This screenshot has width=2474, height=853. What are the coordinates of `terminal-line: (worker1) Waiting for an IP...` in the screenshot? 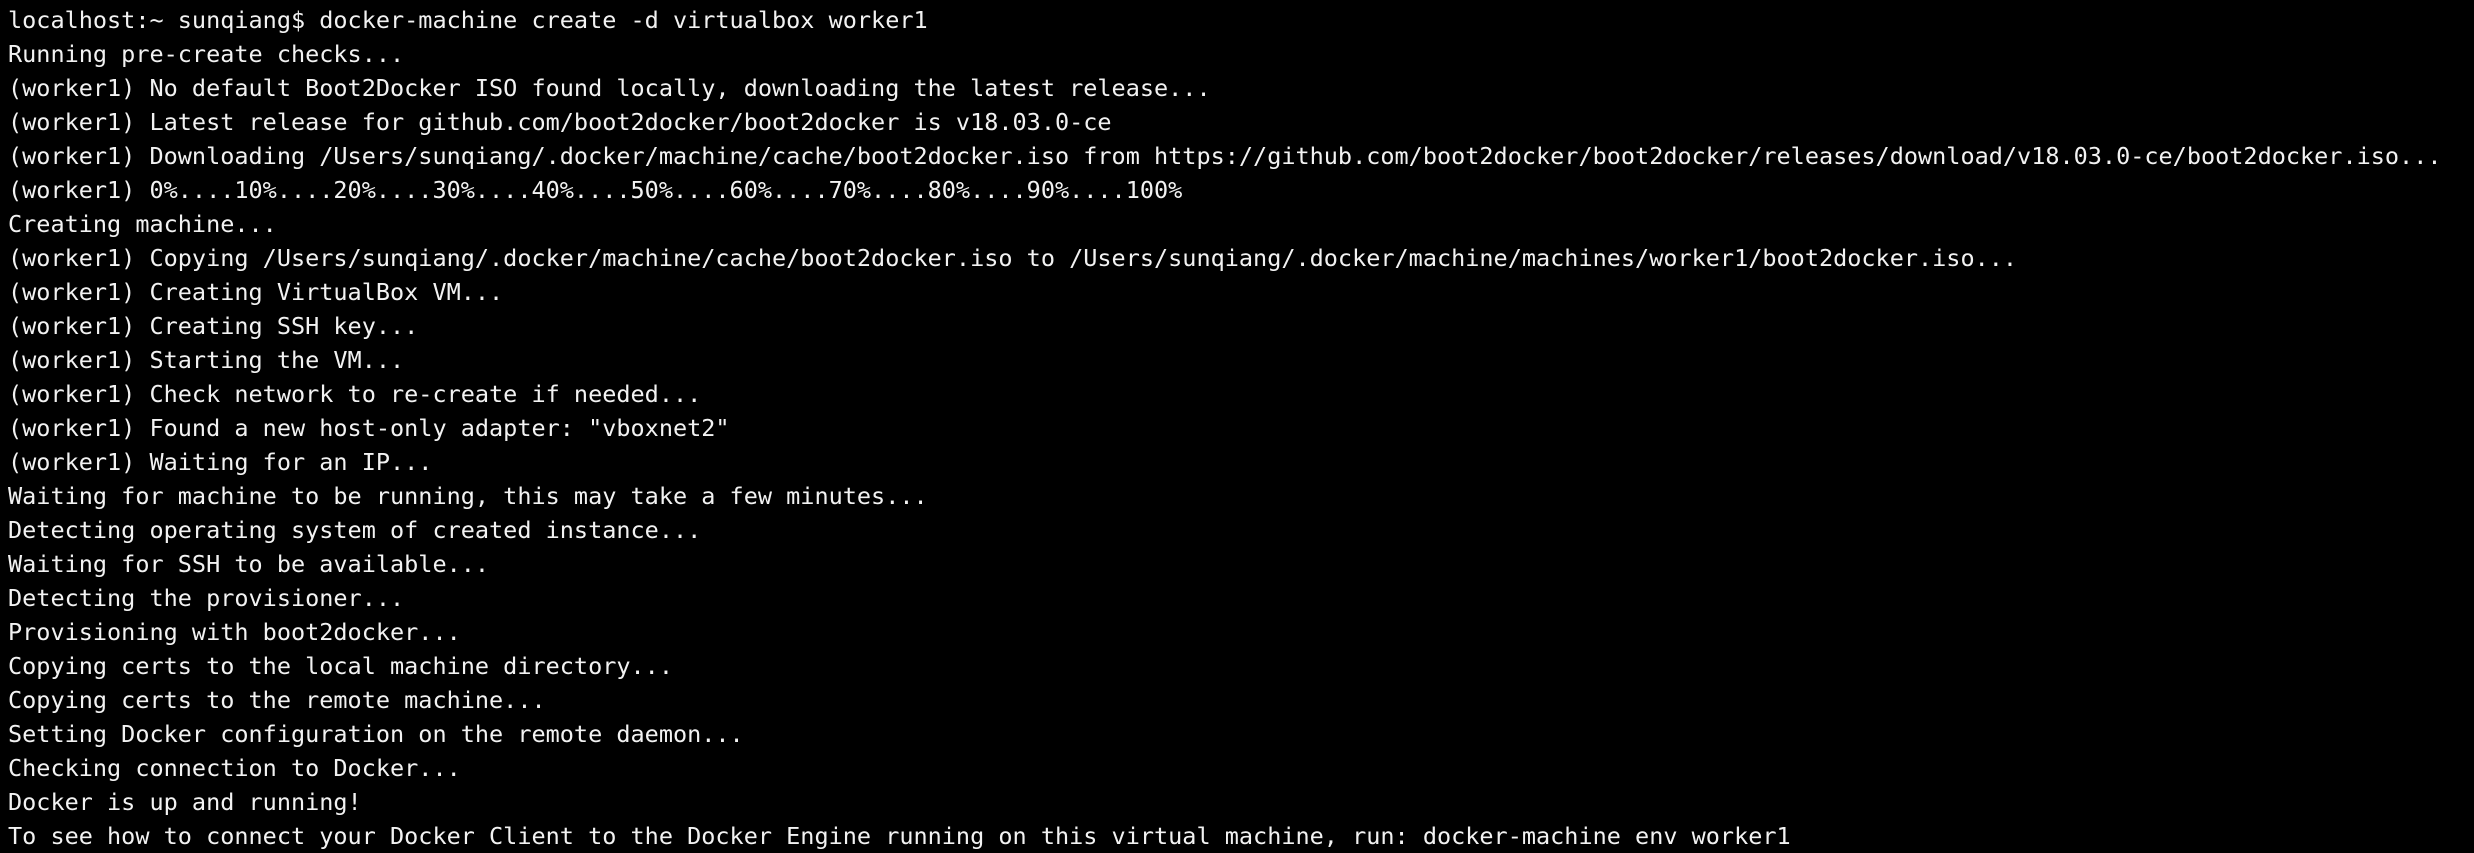 It's located at (220, 462).